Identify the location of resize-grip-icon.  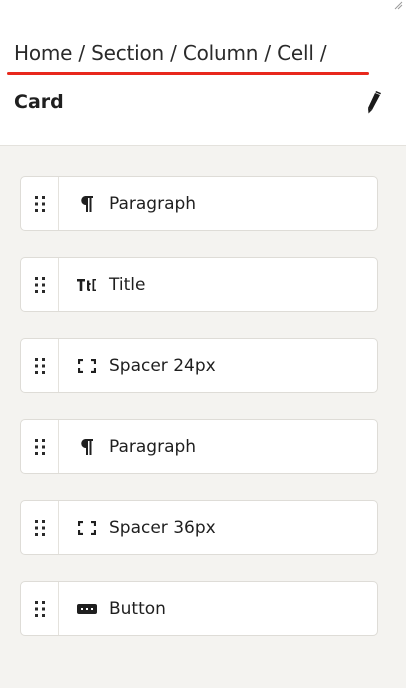
(398, 5).